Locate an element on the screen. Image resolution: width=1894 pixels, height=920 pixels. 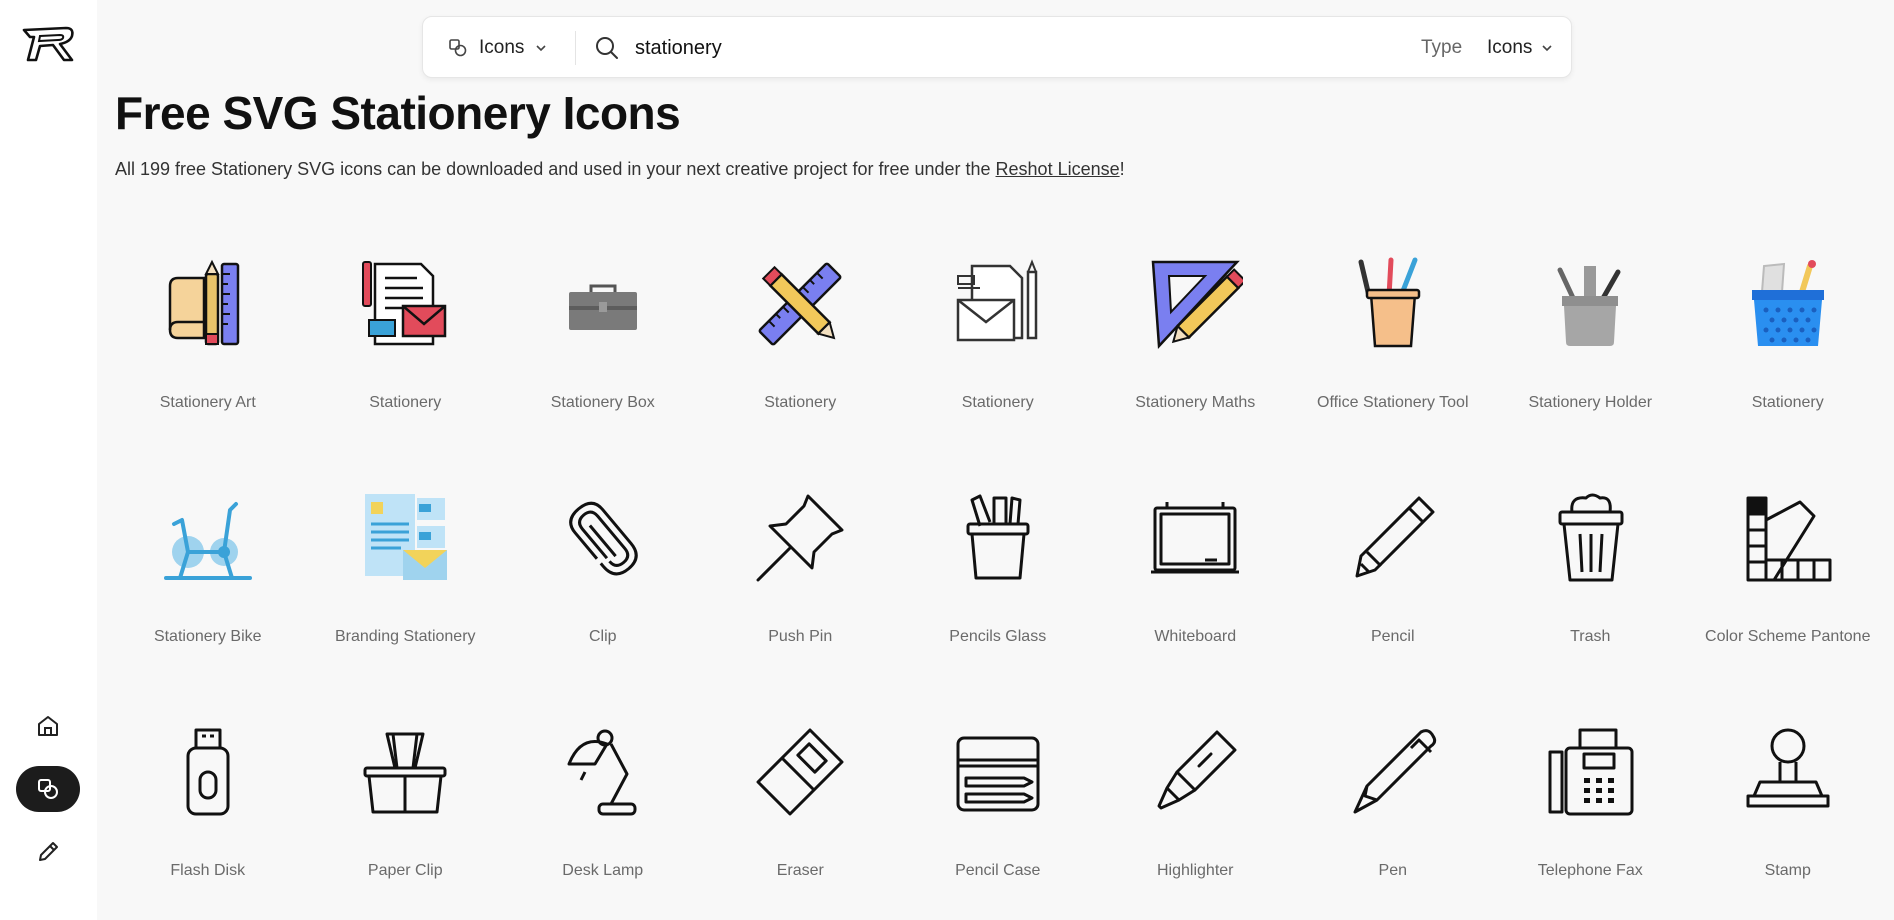
trash-icon is located at coordinates (1590, 538).